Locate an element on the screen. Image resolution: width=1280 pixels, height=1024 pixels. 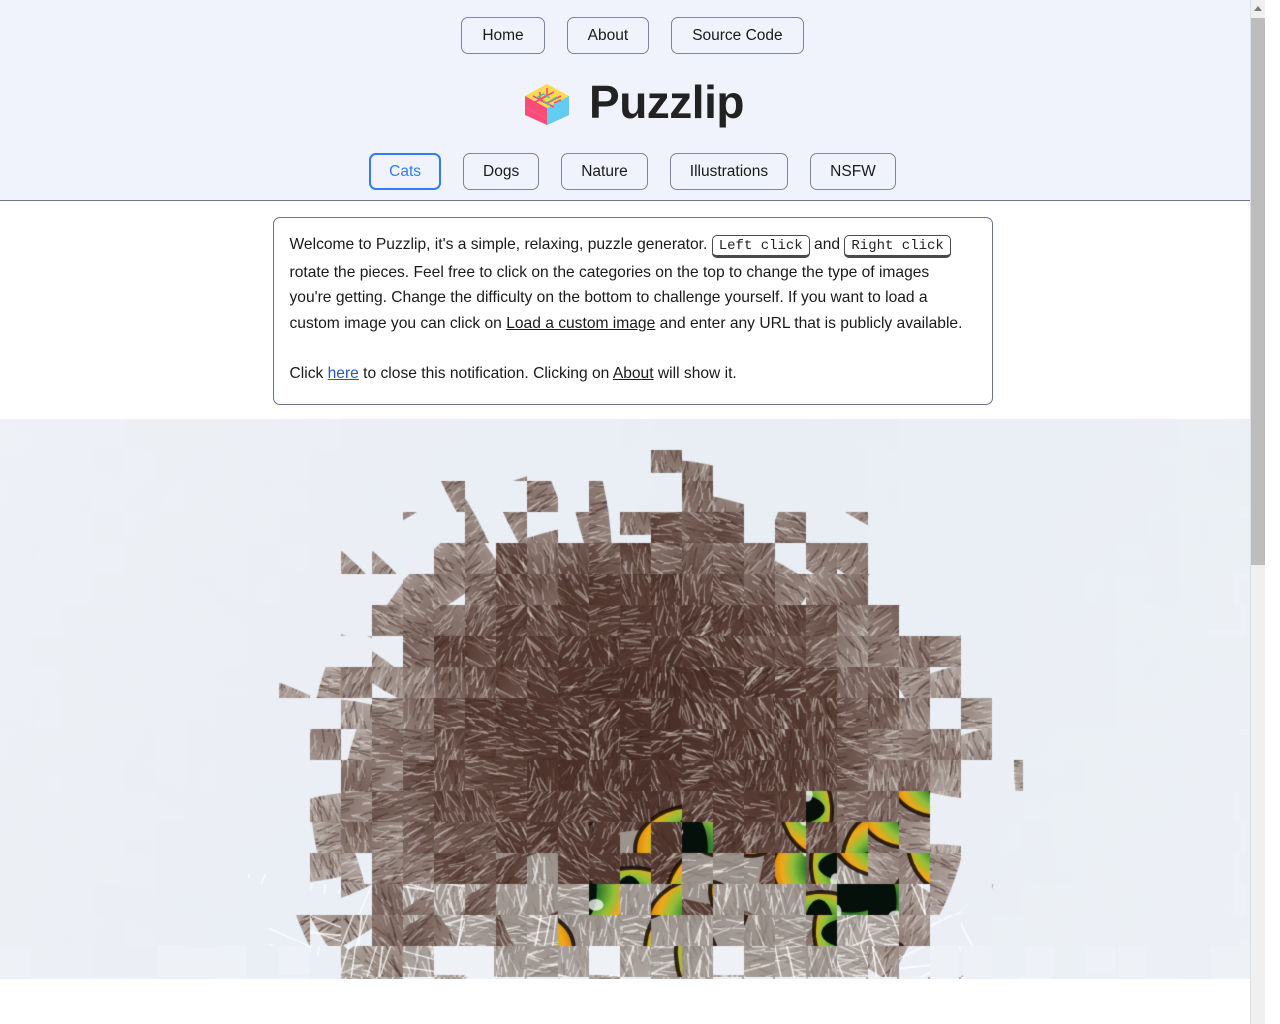
kbd-right-click: Right click is located at coordinates (897, 246).